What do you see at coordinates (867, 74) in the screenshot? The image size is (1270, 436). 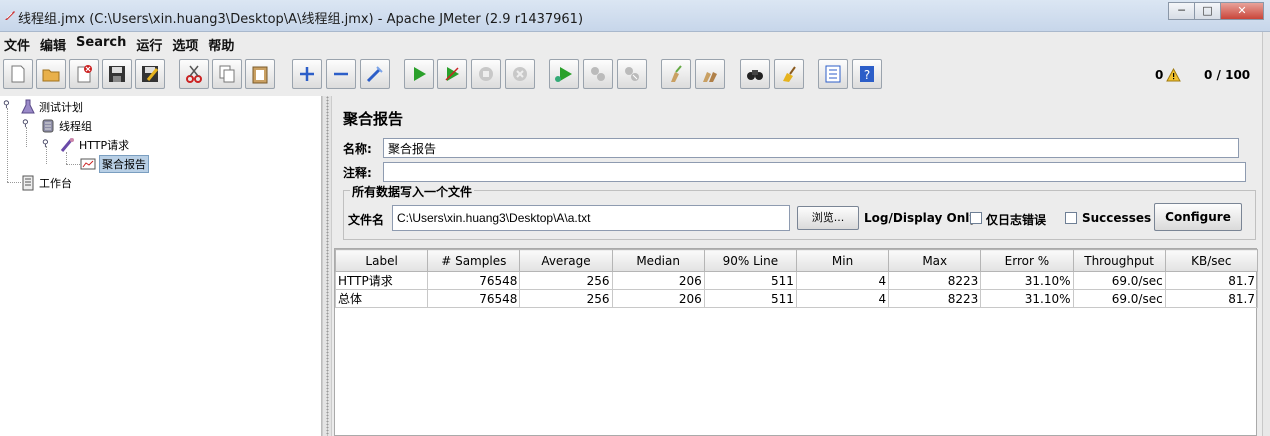 I see `help-button: ?` at bounding box center [867, 74].